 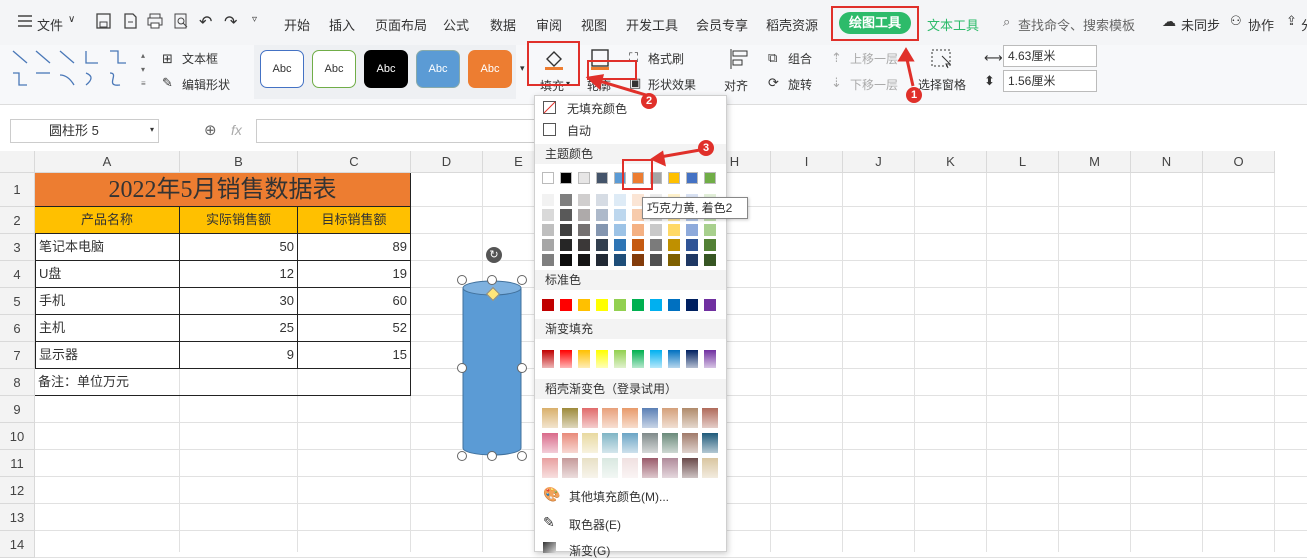 I want to click on gridline-h, so click(x=671, y=557).